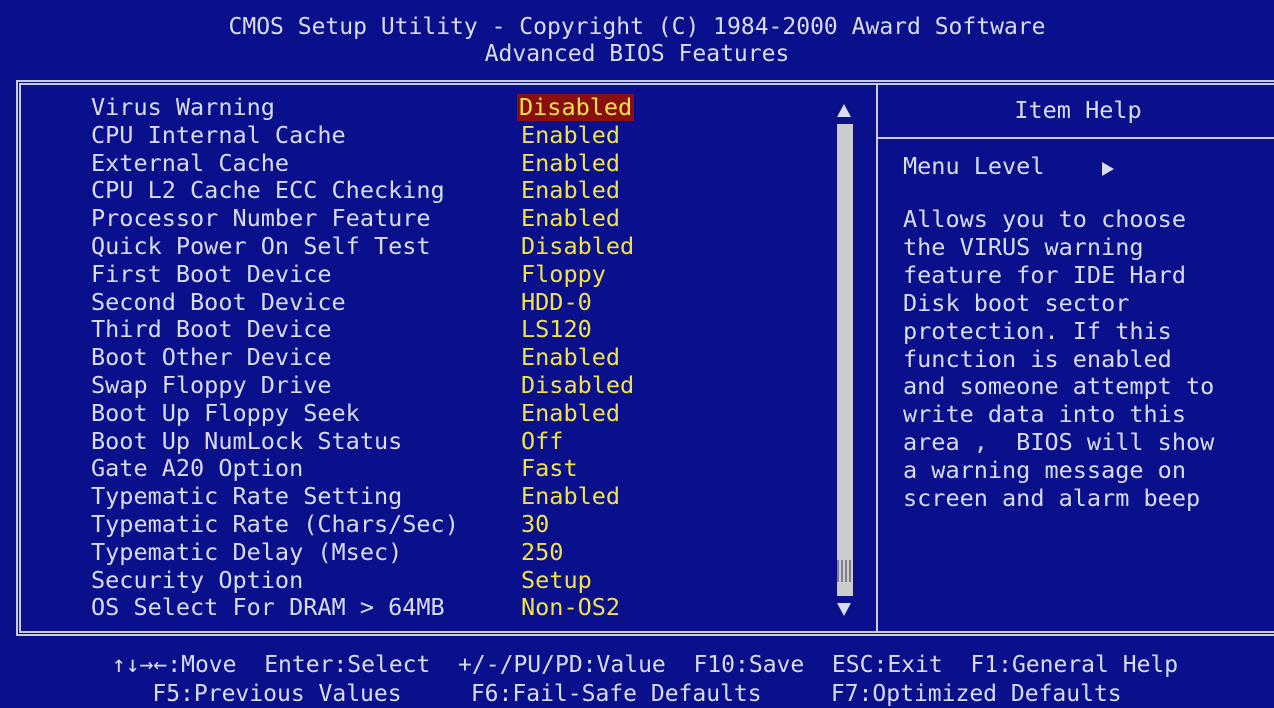 This screenshot has width=1274, height=708. What do you see at coordinates (371, 413) in the screenshot?
I see `setting-row: Boot Up Floppy Seek Enabled` at bounding box center [371, 413].